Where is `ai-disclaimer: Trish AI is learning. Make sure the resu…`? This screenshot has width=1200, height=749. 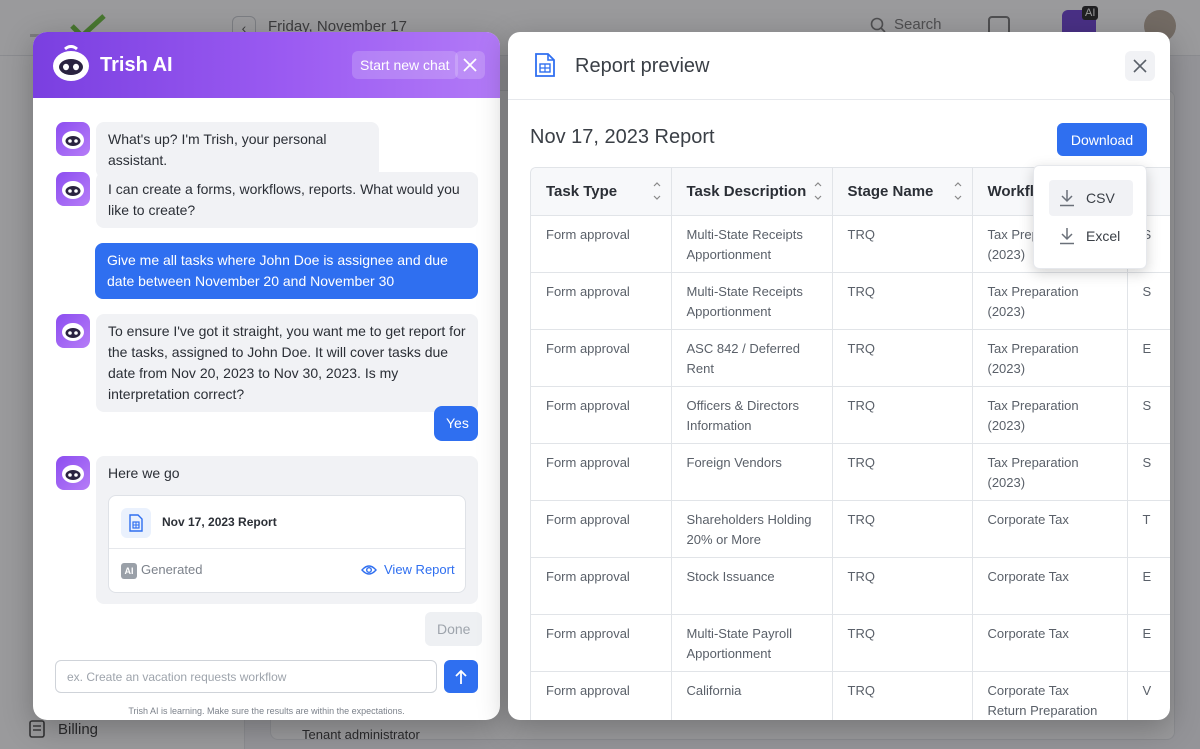 ai-disclaimer: Trish AI is learning. Make sure the resu… is located at coordinates (266, 711).